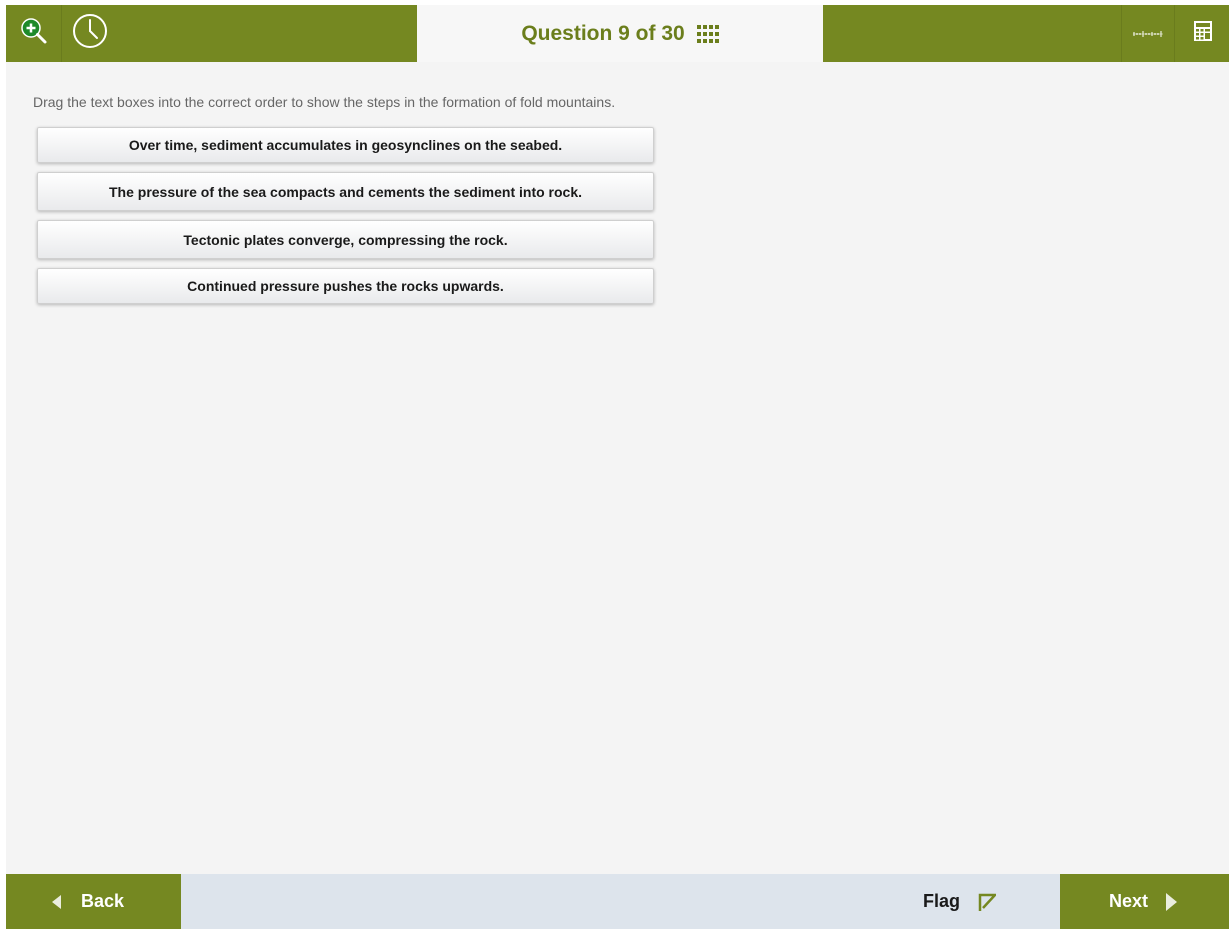 This screenshot has width=1229, height=929. I want to click on bottom-toolbar: Back Flag Next, so click(617, 901).